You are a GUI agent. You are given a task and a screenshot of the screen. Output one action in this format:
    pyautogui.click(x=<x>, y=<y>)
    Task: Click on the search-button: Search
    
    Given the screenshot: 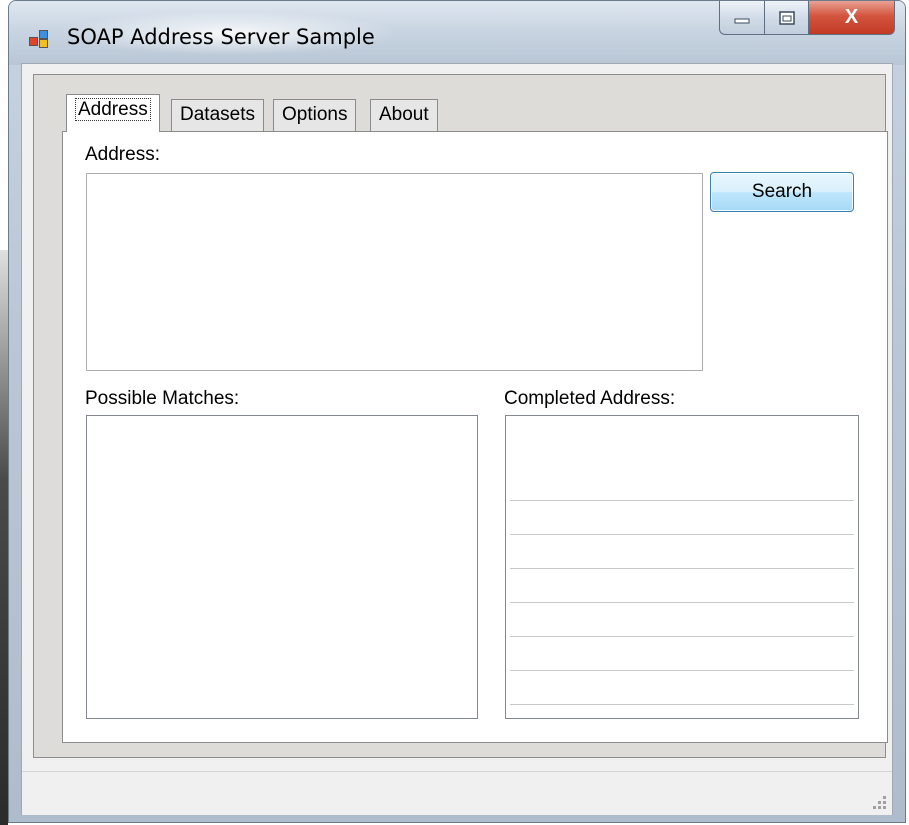 What is the action you would take?
    pyautogui.click(x=782, y=192)
    